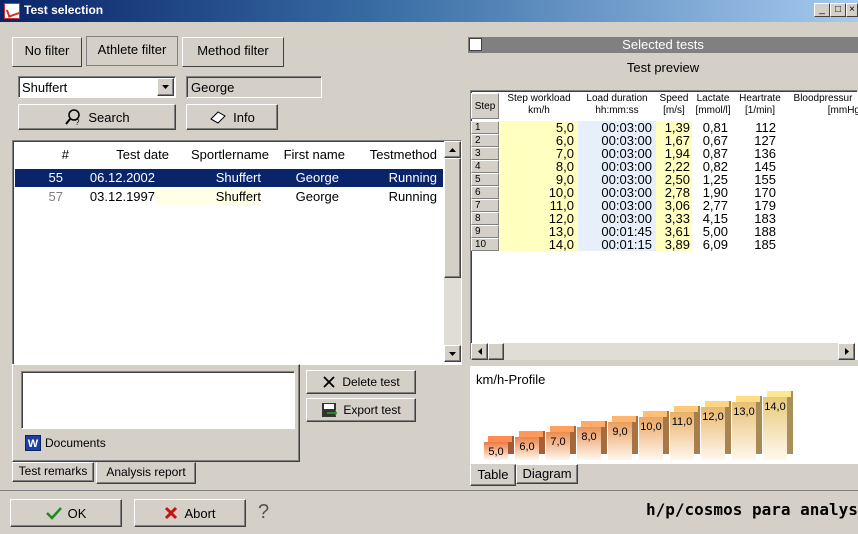 The width and height of the screenshot is (858, 534). What do you see at coordinates (655, 435) in the screenshot?
I see `profile-bar: 10,0` at bounding box center [655, 435].